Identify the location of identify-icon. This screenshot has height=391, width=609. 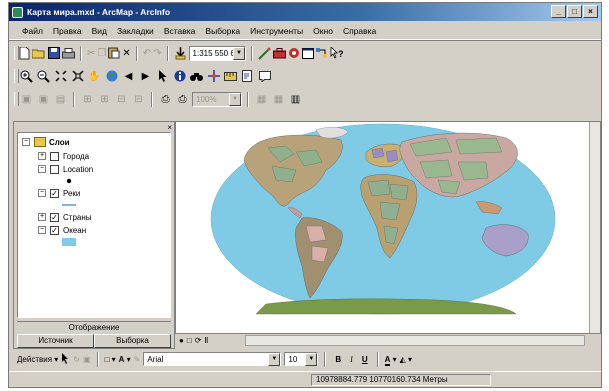
(179, 76).